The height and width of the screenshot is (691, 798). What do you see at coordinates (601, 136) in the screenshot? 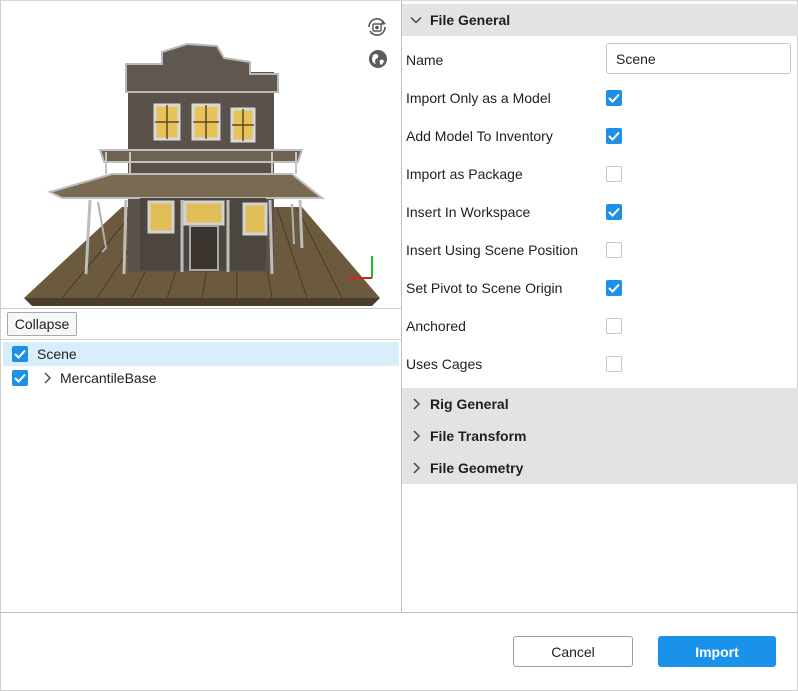
I see `prop-add-model-to-inventory: Add Model To Inventory` at bounding box center [601, 136].